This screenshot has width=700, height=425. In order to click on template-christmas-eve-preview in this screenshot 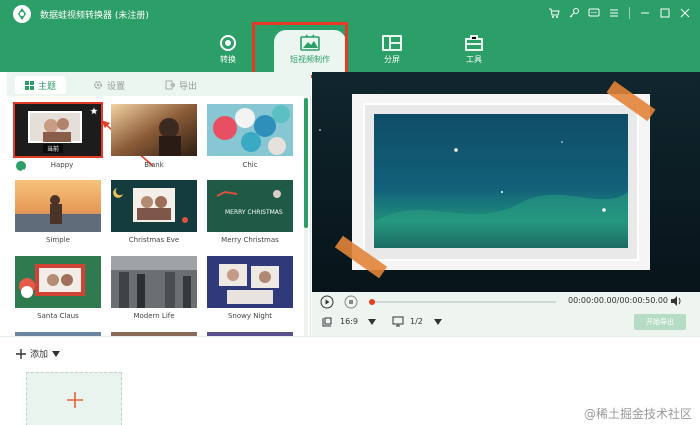, I will do `click(154, 206)`.